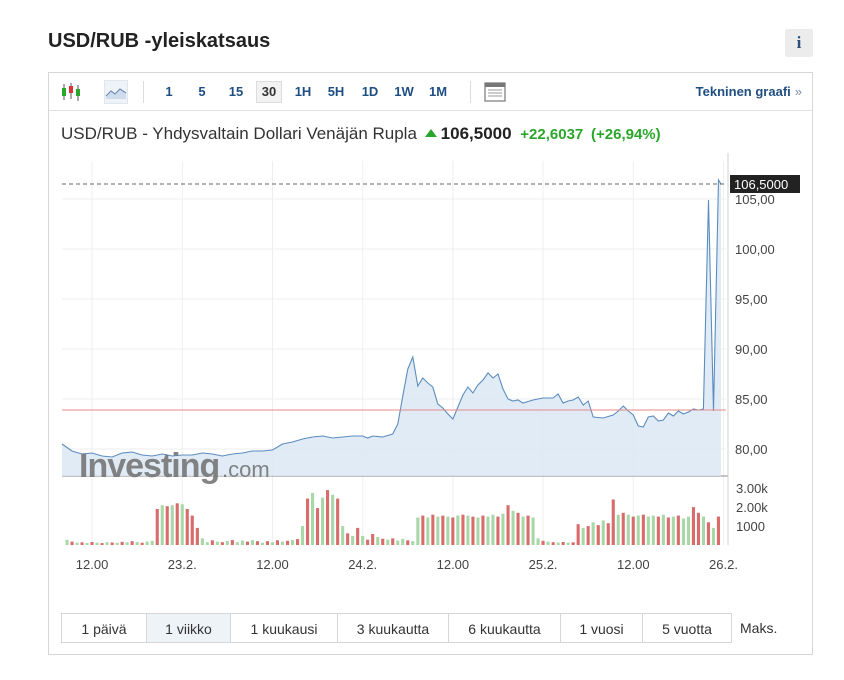 The width and height of the screenshot is (844, 680). What do you see at coordinates (602, 628) in the screenshot?
I see `range-1-year: 1 vuosi` at bounding box center [602, 628].